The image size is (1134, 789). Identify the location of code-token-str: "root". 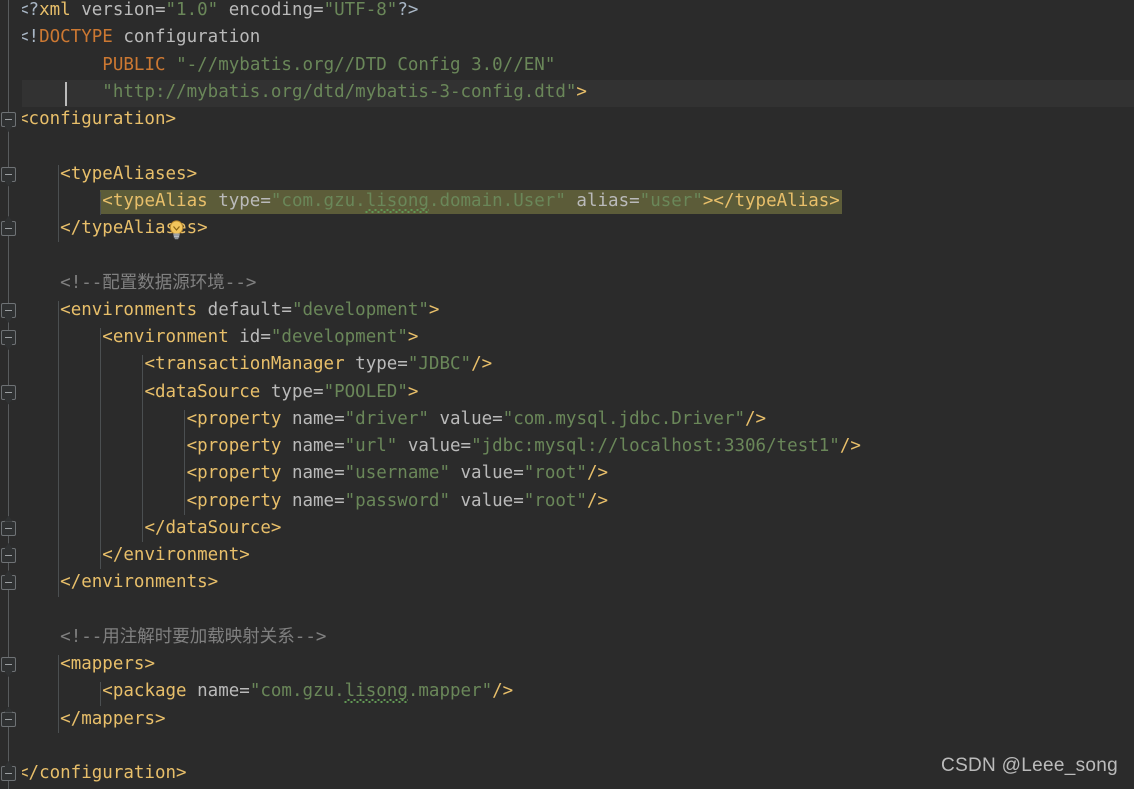
(555, 473).